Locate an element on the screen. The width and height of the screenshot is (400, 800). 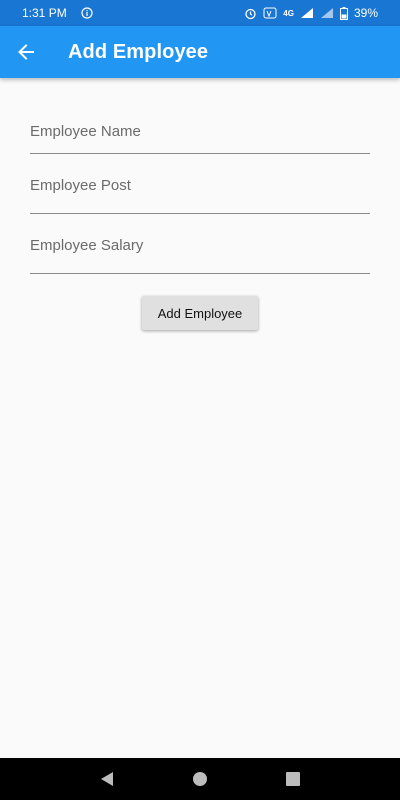
nav-back-icon is located at coordinates (106, 779).